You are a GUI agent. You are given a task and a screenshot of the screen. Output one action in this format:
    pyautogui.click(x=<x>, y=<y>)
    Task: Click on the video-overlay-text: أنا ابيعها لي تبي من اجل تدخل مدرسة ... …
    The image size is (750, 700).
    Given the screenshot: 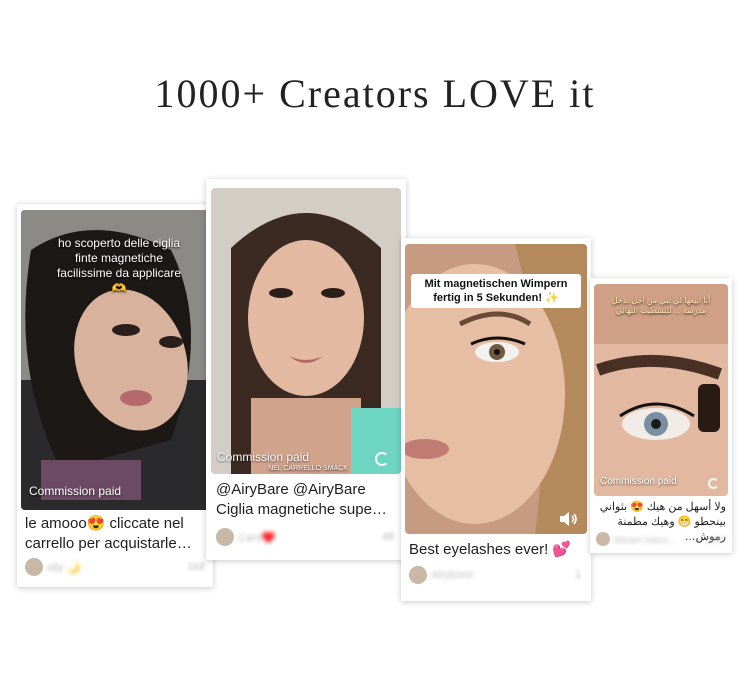 What is the action you would take?
    pyautogui.click(x=661, y=305)
    